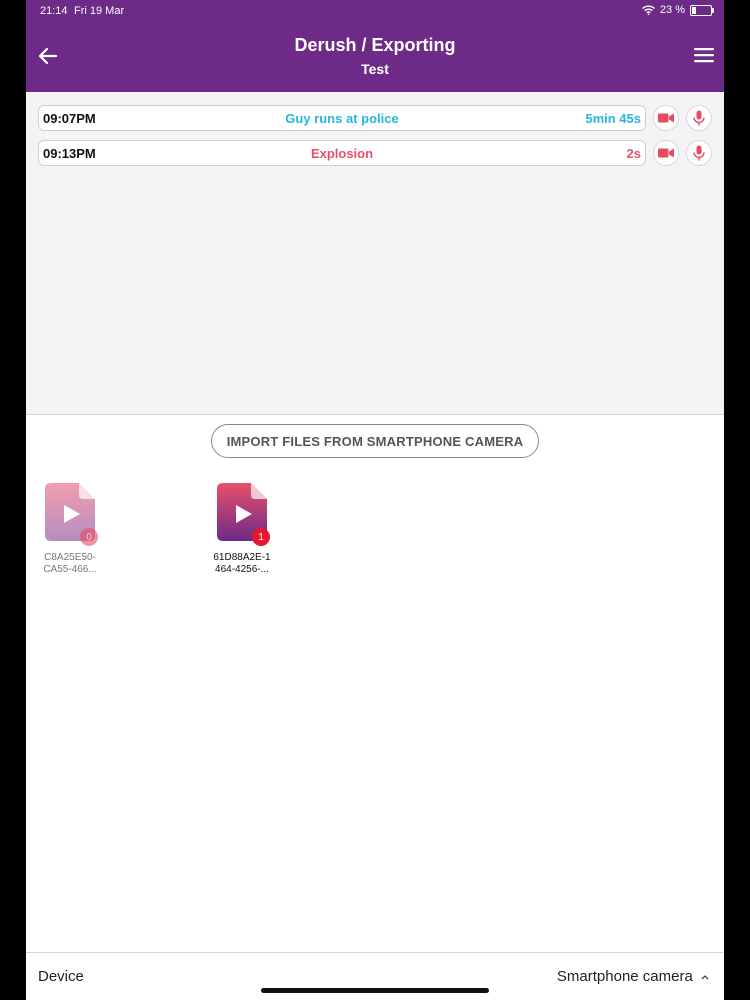  I want to click on battery-percent: 23 %, so click(672, 10).